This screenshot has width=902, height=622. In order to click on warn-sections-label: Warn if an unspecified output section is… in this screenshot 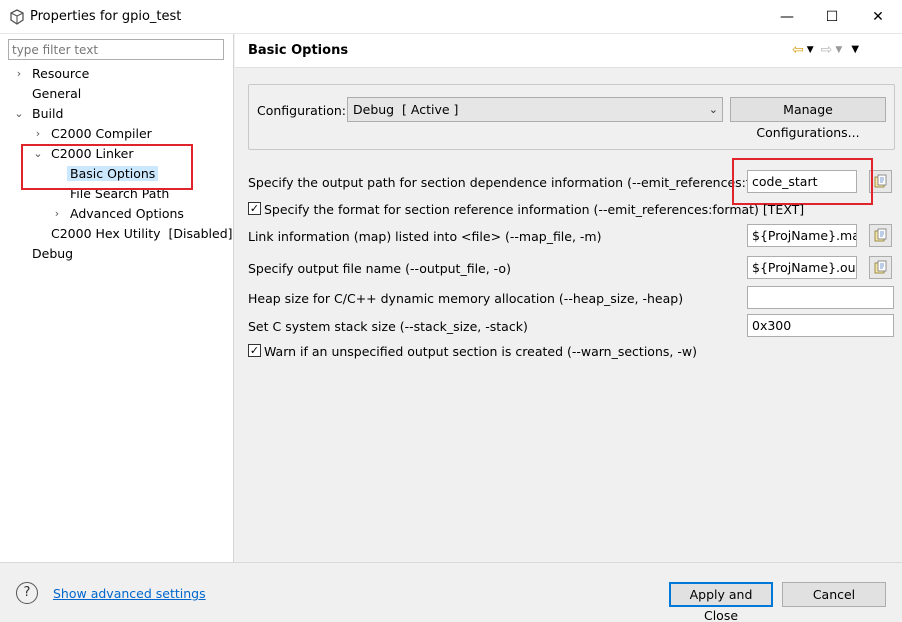, I will do `click(480, 351)`.